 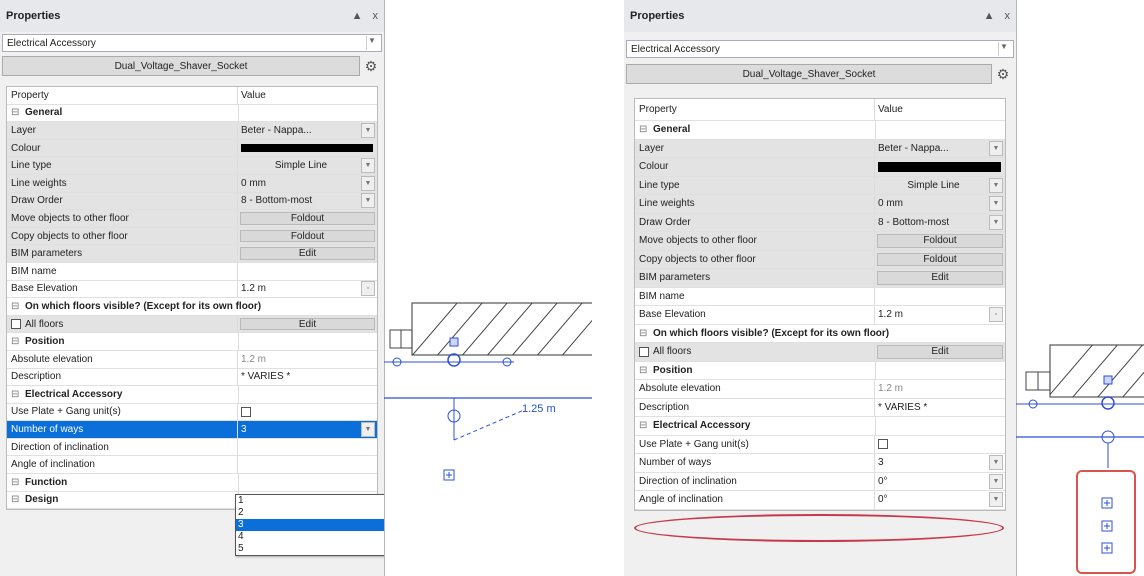 I want to click on prop-row-direction: Direction of inclination, so click(x=192, y=447).